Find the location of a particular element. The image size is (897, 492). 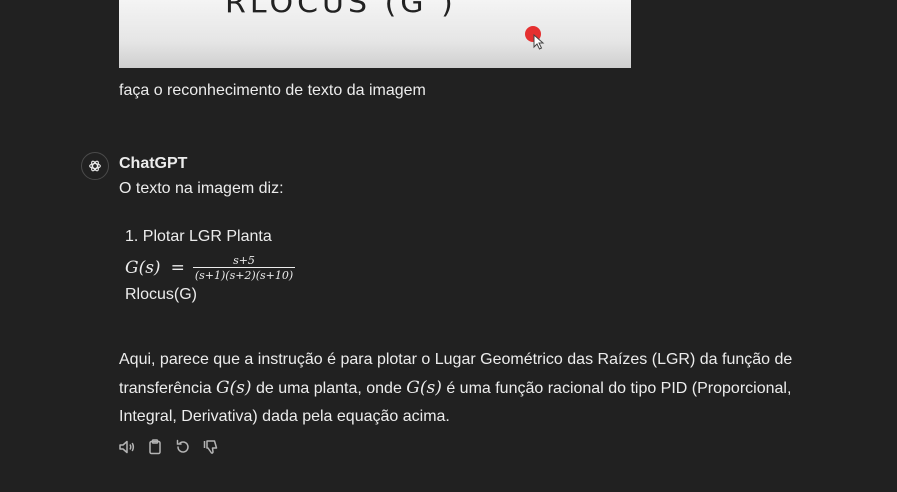

copy-button is located at coordinates (155, 447).